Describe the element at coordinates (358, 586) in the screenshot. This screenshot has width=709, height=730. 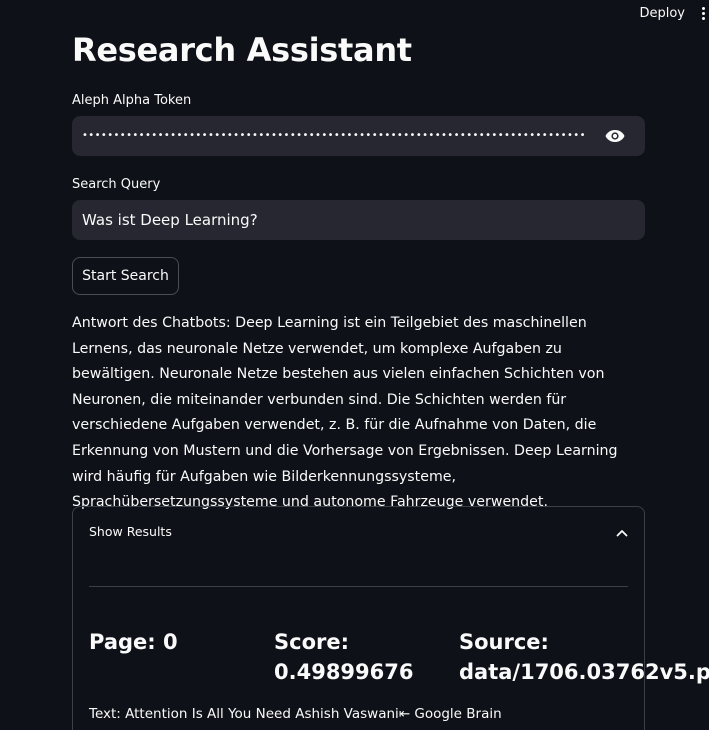
I see `results-divider` at that location.